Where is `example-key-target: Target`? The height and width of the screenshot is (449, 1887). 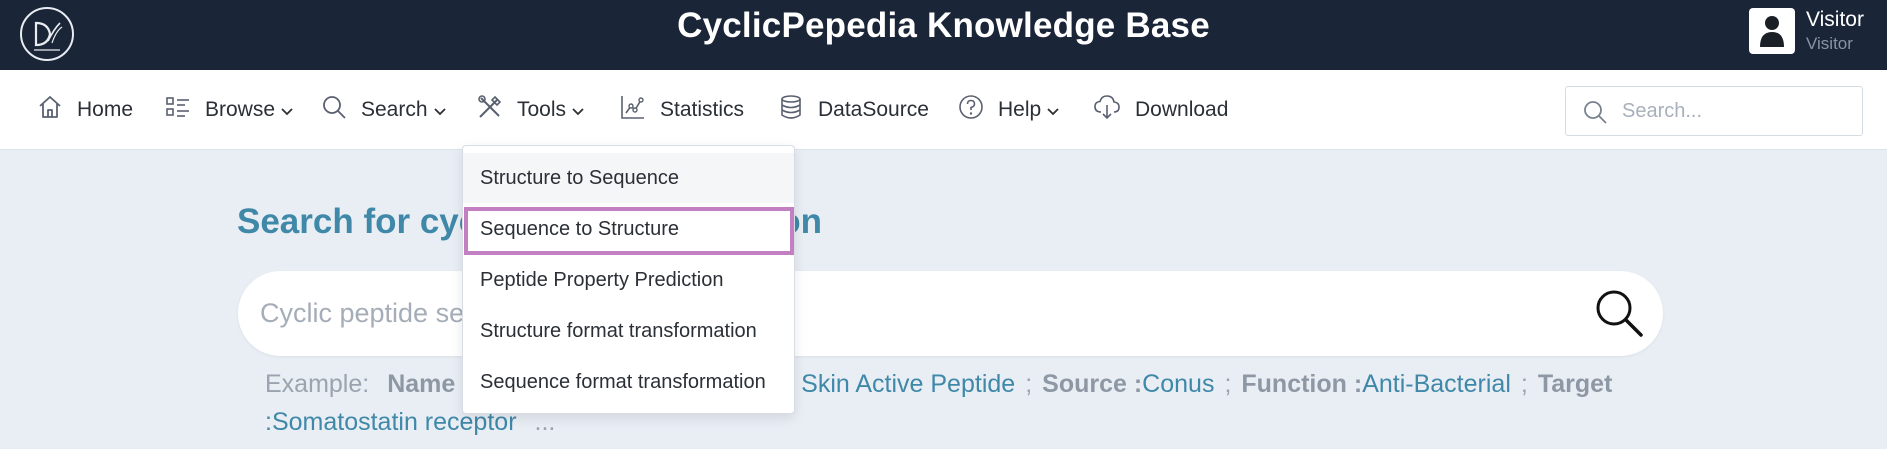 example-key-target: Target is located at coordinates (1575, 384).